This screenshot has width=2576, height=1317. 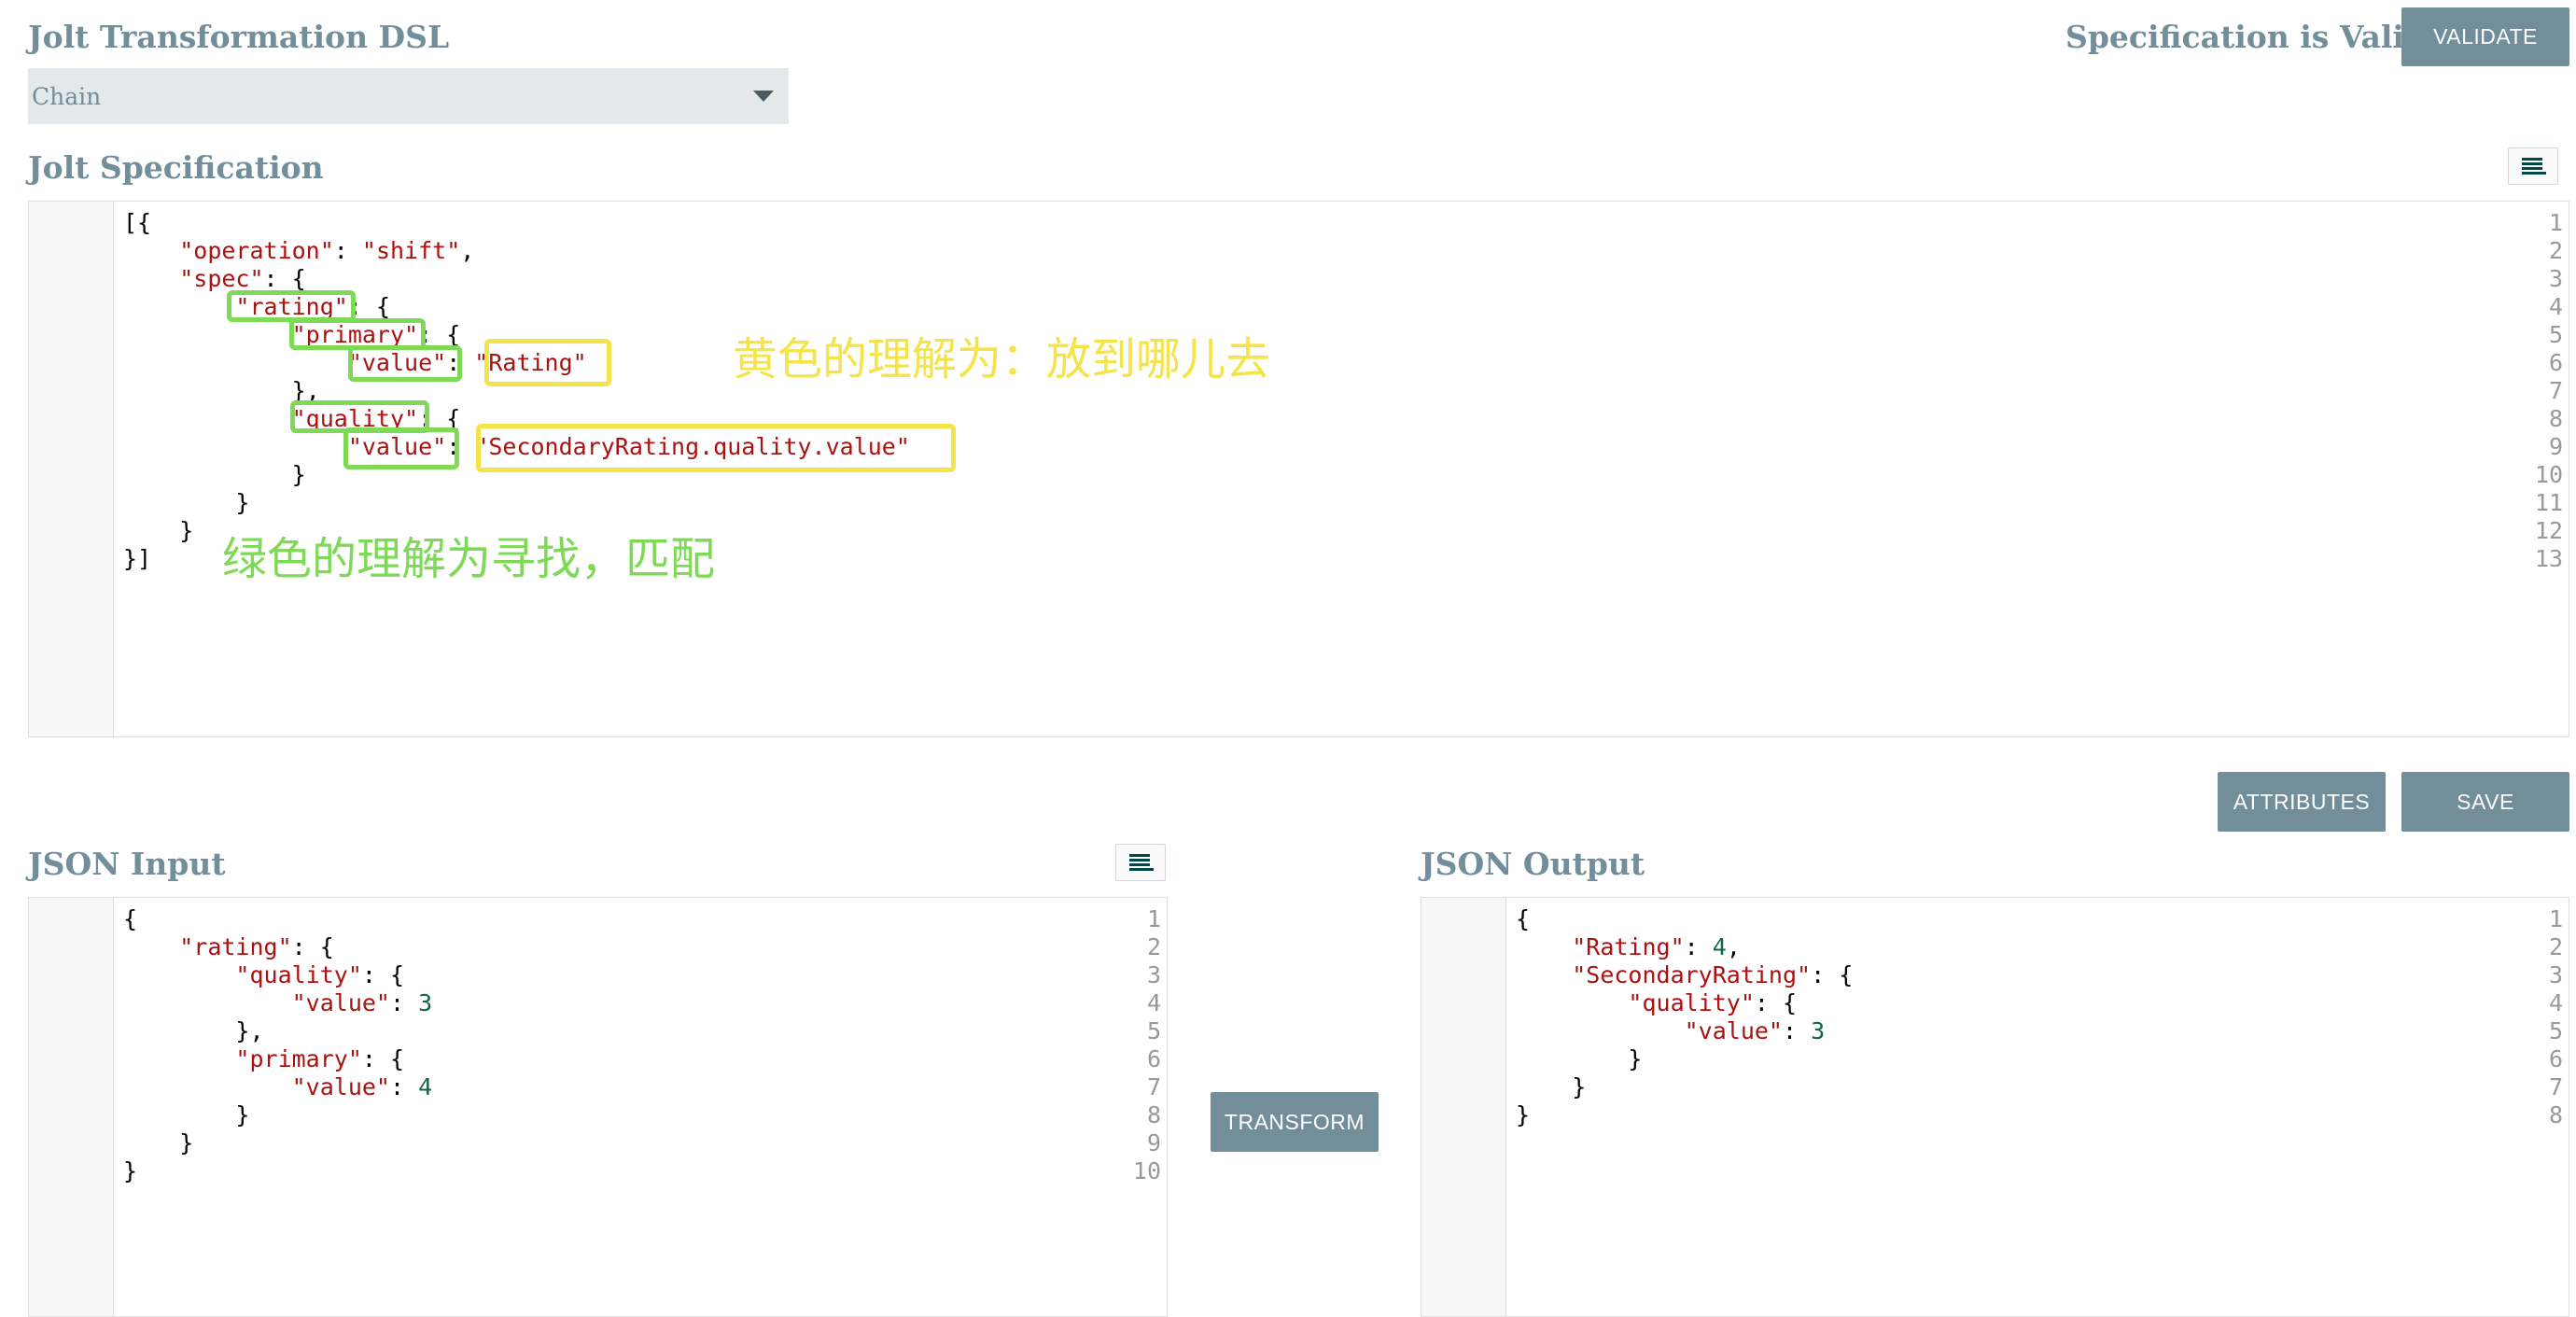 I want to click on page-title: Jolt Transformation DSL, so click(x=239, y=37).